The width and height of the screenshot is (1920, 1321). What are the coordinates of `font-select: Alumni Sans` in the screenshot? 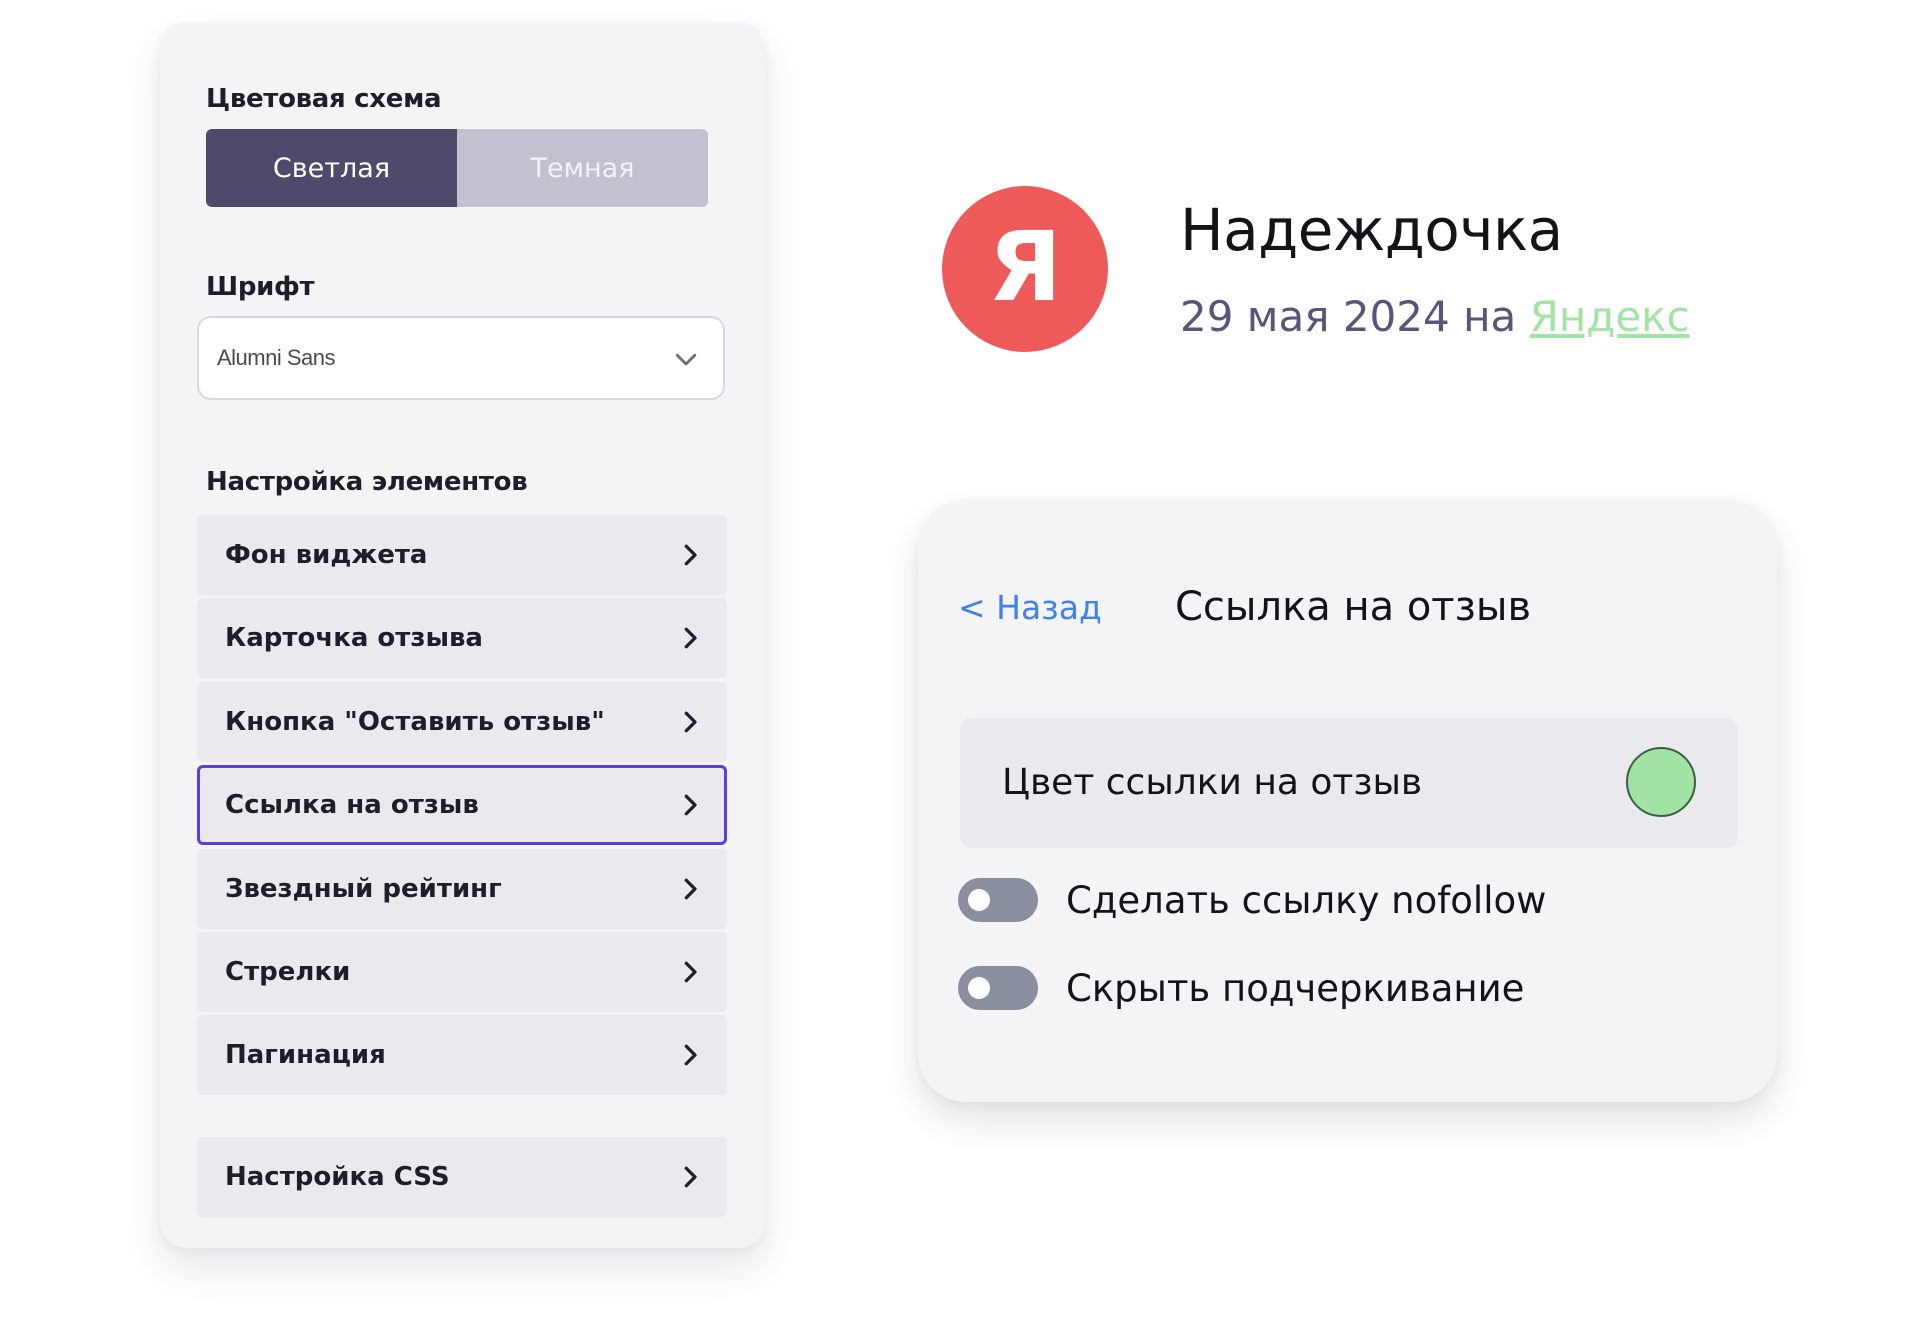 It's located at (461, 358).